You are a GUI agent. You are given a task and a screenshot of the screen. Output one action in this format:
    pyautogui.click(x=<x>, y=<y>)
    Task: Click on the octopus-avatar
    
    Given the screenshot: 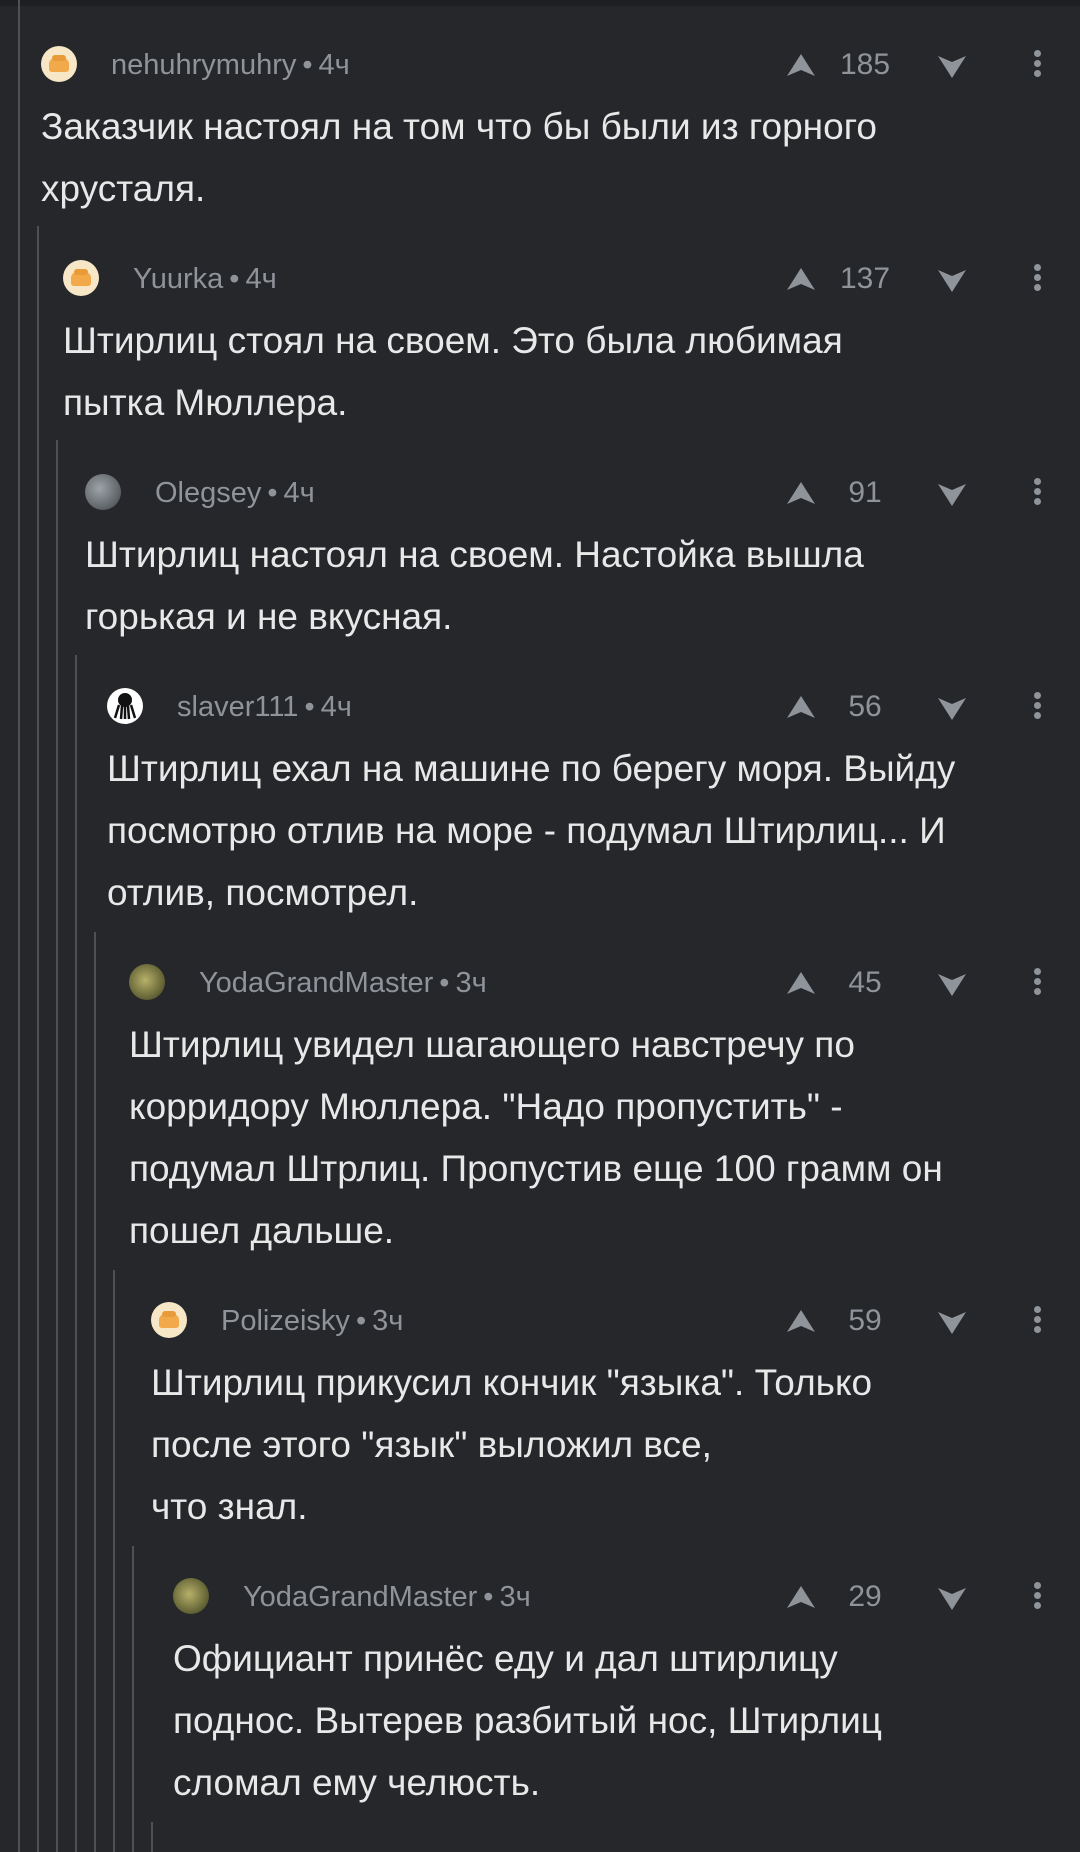 What is the action you would take?
    pyautogui.click(x=125, y=706)
    